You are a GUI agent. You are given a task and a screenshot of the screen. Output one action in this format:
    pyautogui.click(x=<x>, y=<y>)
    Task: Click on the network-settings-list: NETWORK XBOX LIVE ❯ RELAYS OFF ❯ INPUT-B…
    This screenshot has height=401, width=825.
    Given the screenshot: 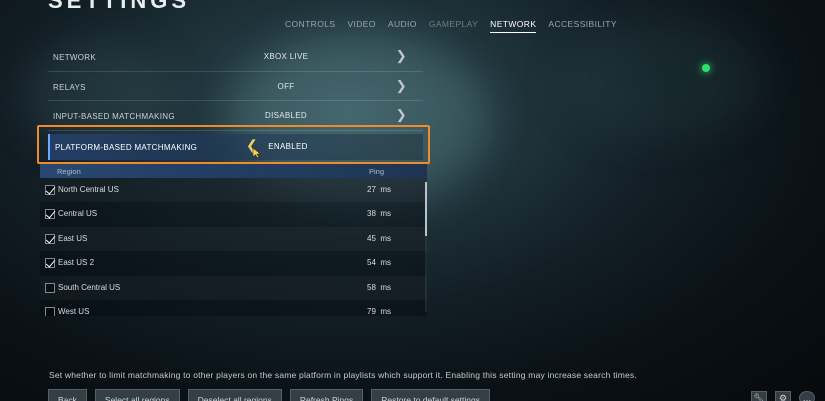 What is the action you would take?
    pyautogui.click(x=235, y=86)
    